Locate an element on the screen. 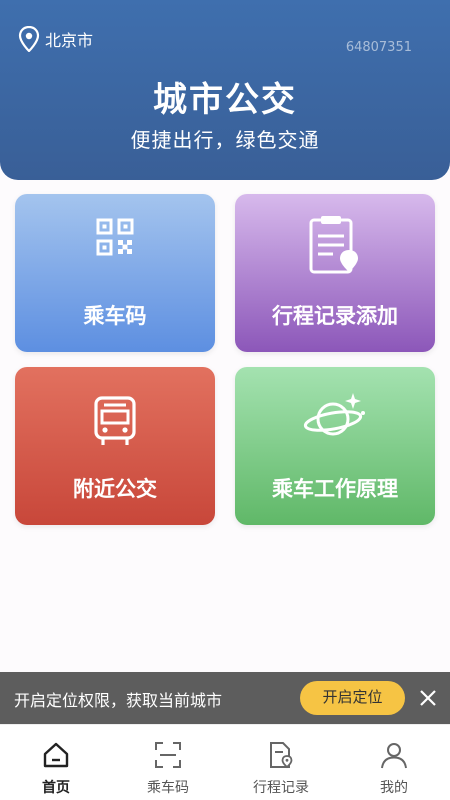  location-permission-banner: 开启定位权限，获取当前城市 开启定位 is located at coordinates (225, 698).